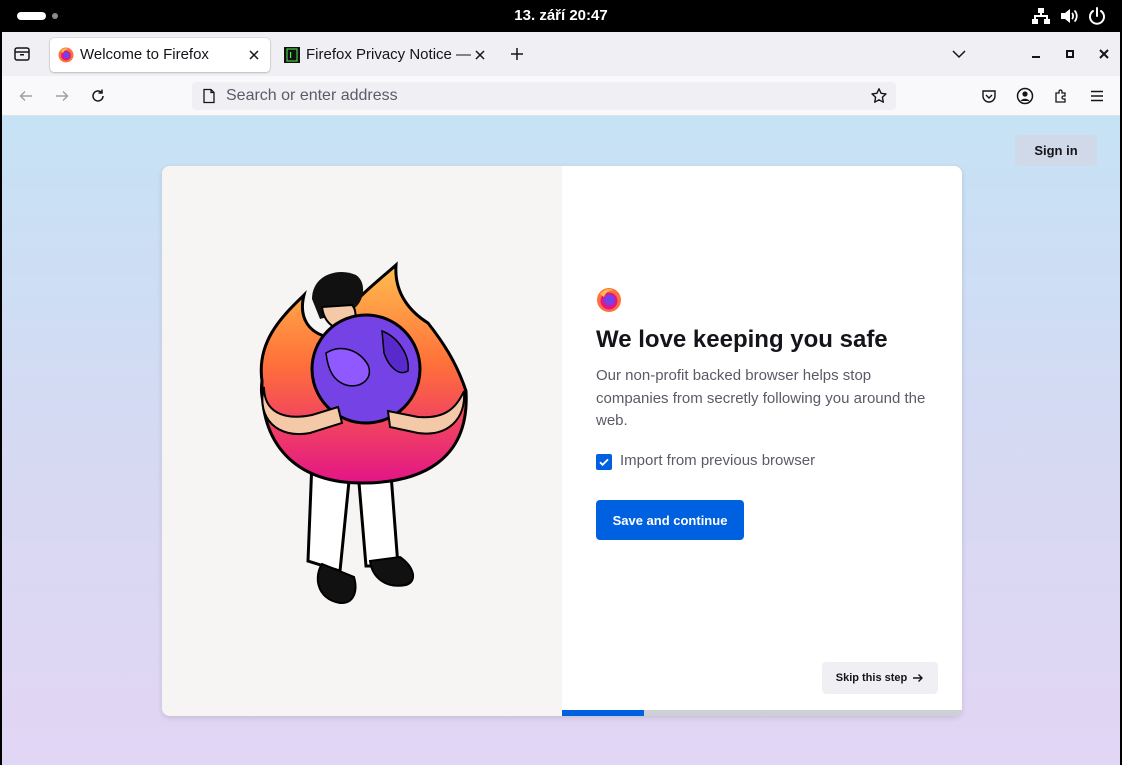 This screenshot has width=1122, height=765. What do you see at coordinates (1069, 16) in the screenshot?
I see `volume-icon` at bounding box center [1069, 16].